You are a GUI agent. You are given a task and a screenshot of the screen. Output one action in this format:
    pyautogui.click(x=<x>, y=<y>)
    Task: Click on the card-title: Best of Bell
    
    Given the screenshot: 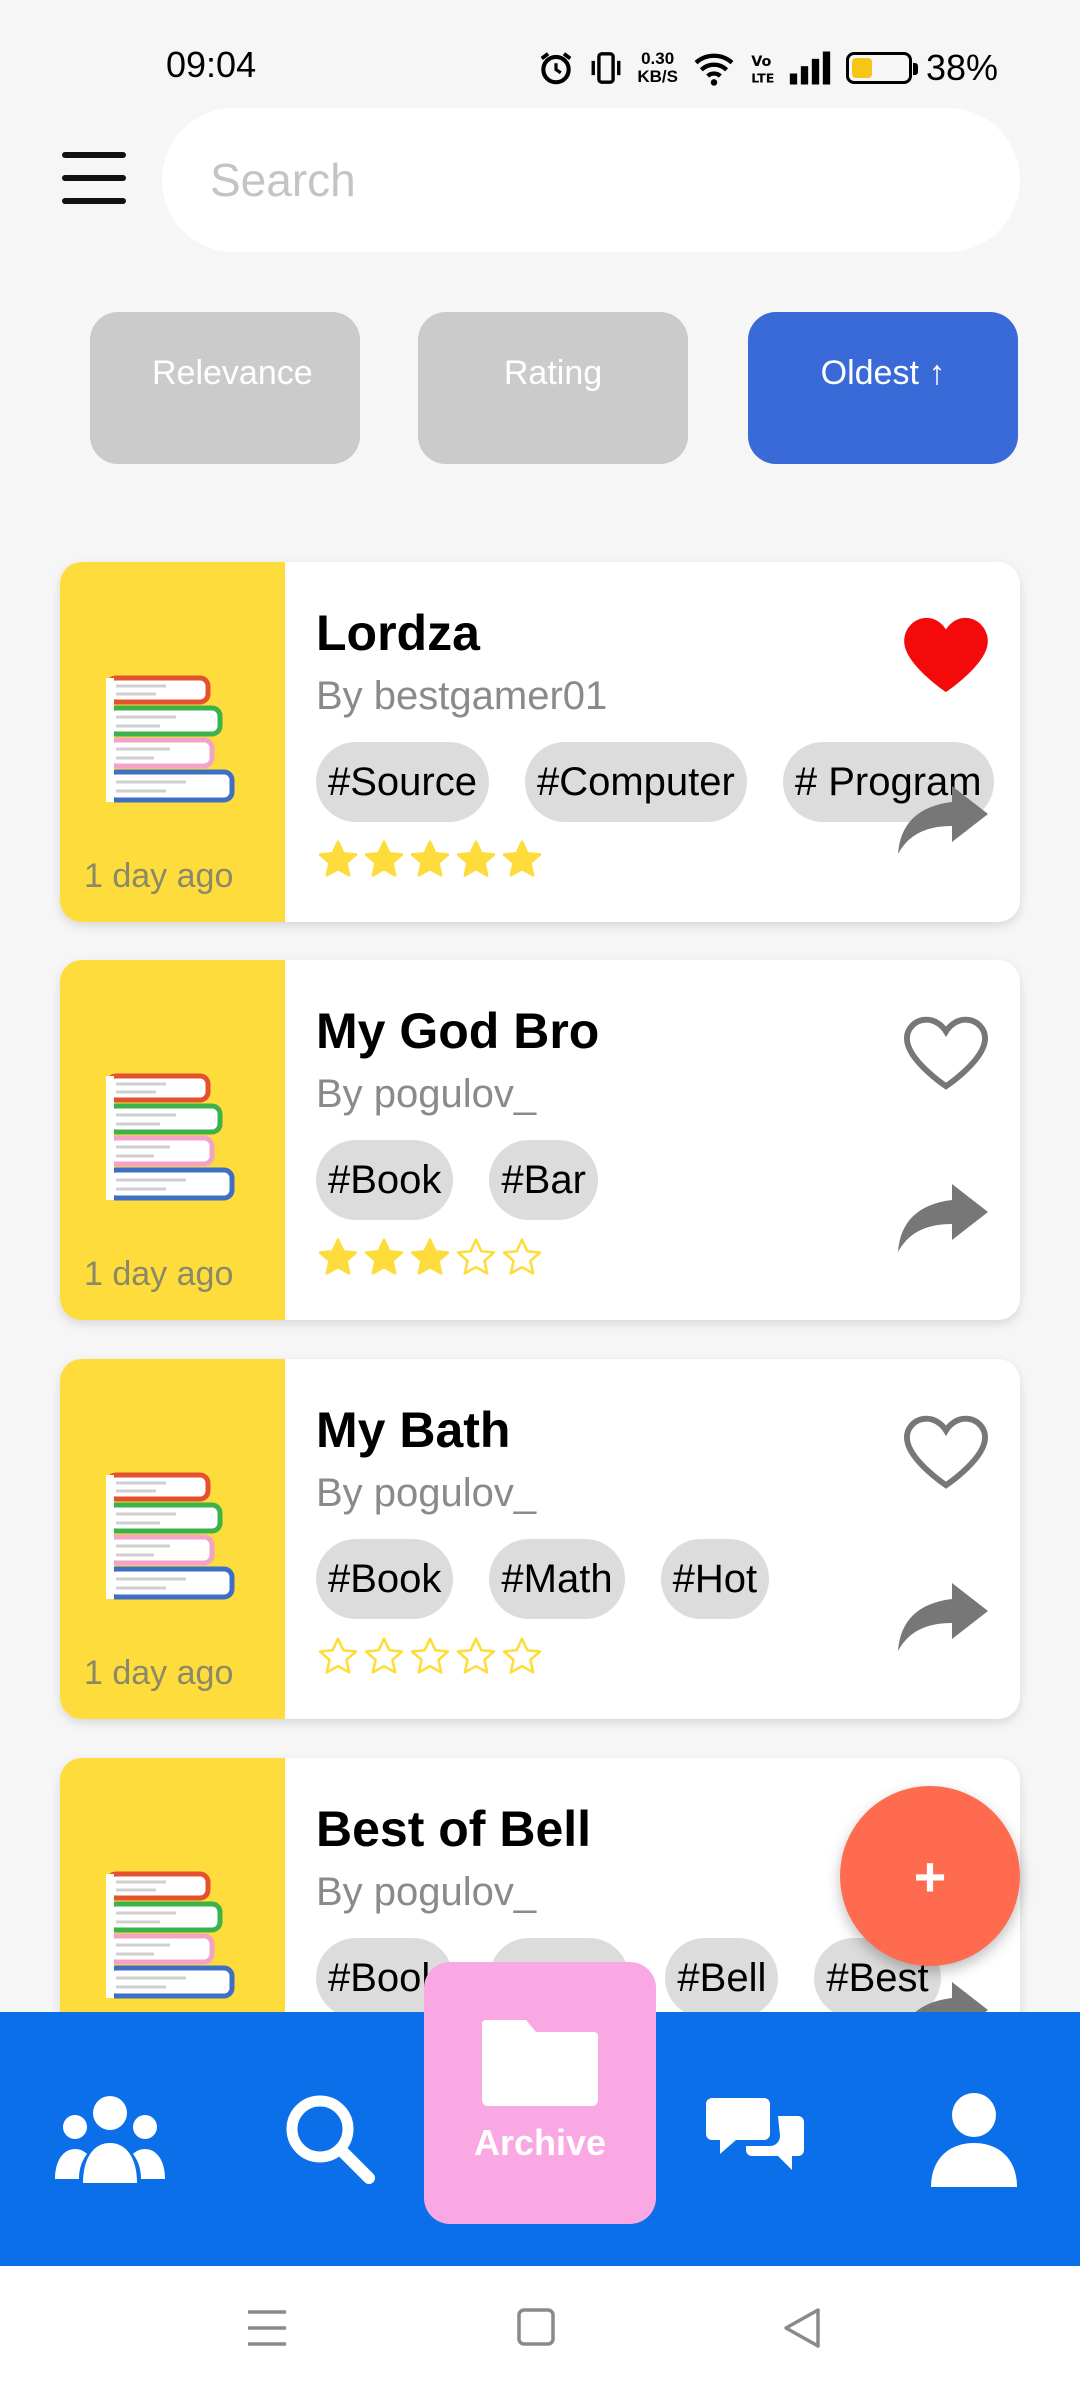 What is the action you would take?
    pyautogui.click(x=454, y=1829)
    